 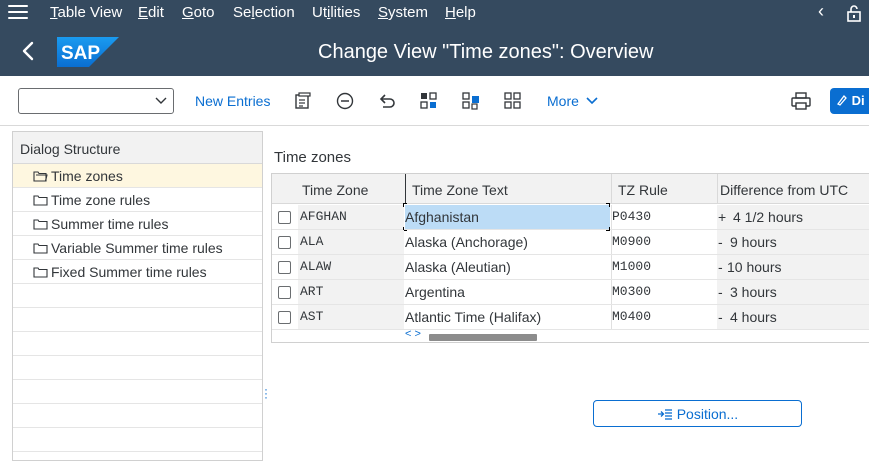 What do you see at coordinates (570, 292) in the screenshot?
I see `table-row: ART Argentina M0300 - 3 hours` at bounding box center [570, 292].